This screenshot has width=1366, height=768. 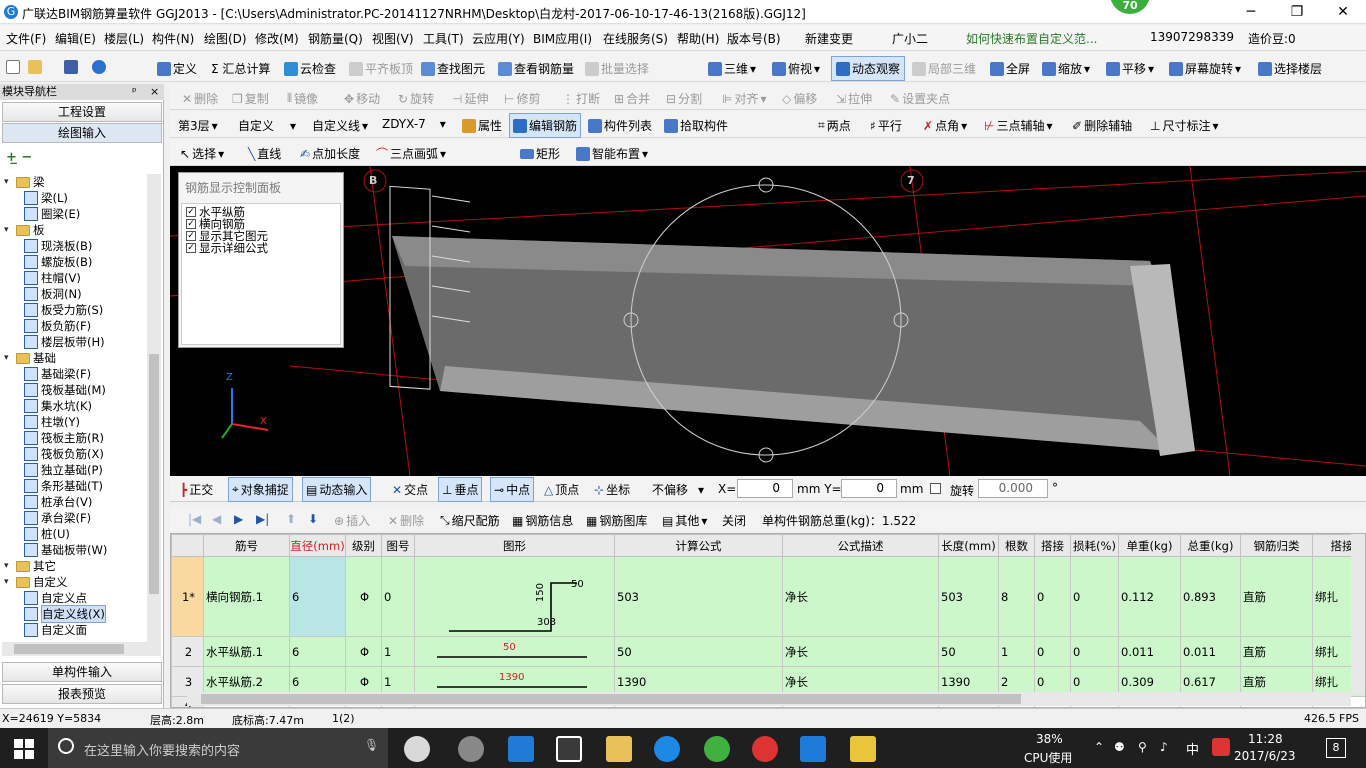 I want to click on intersection-snap: ✕ 交点, so click(x=410, y=489).